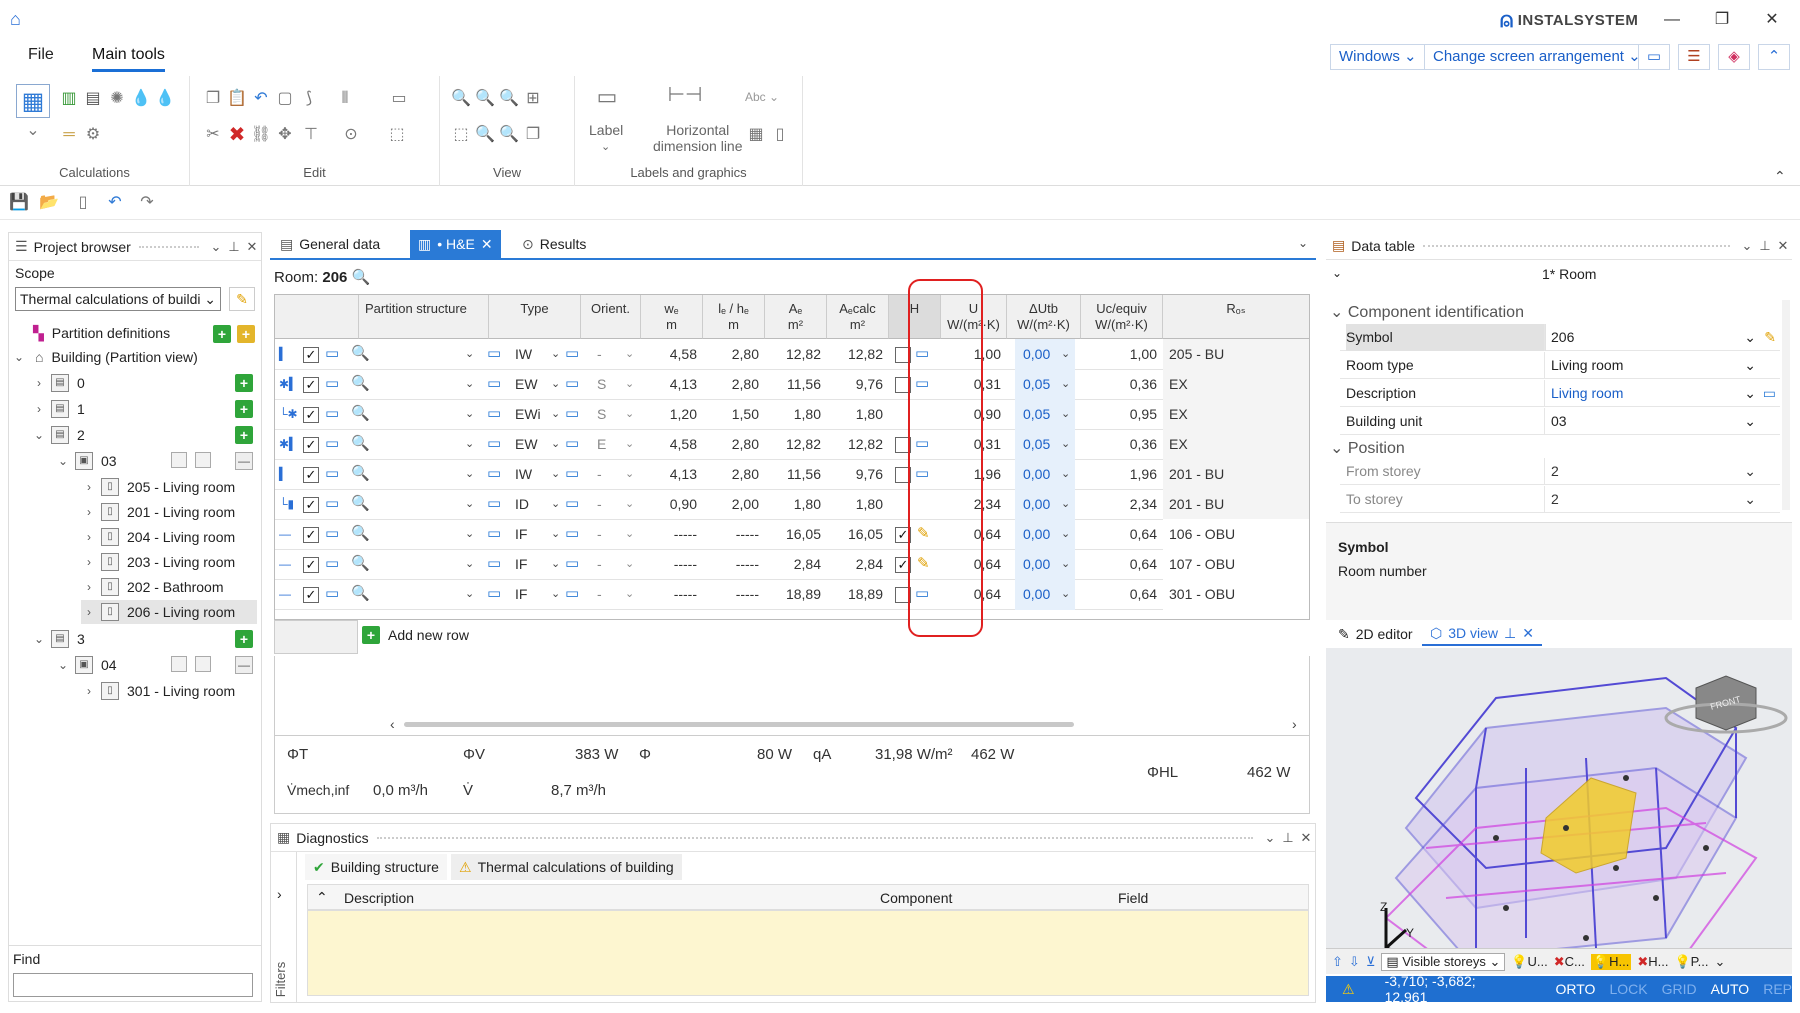  Describe the element at coordinates (213, 135) in the screenshot. I see `cut-icon: ✂` at that location.